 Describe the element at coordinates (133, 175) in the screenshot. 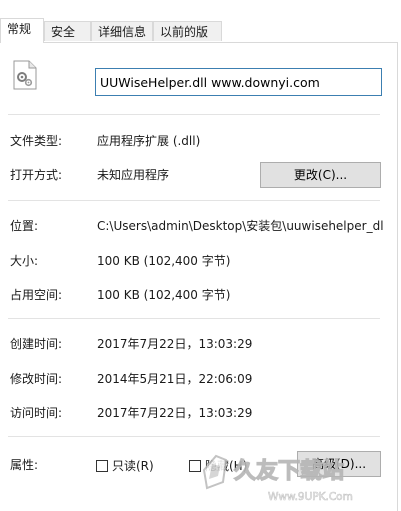

I see `open-with-value: 未知应用程序` at that location.